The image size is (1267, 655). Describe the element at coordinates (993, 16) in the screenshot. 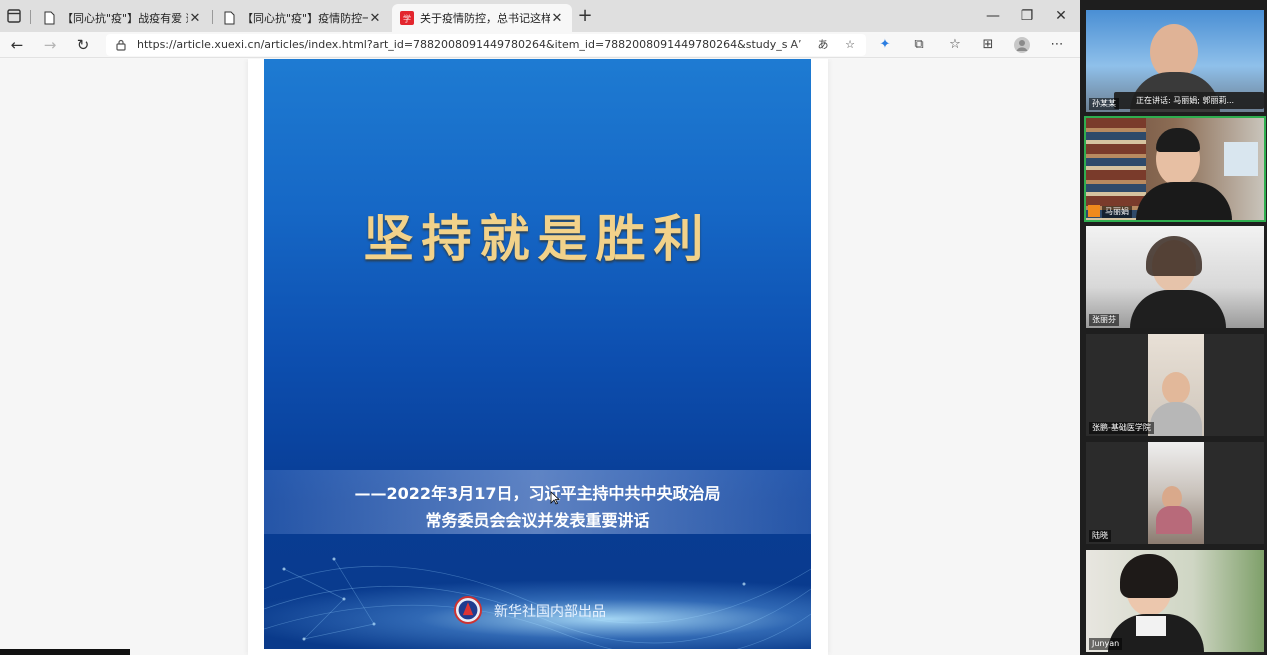

I see `minimize-button: —` at that location.